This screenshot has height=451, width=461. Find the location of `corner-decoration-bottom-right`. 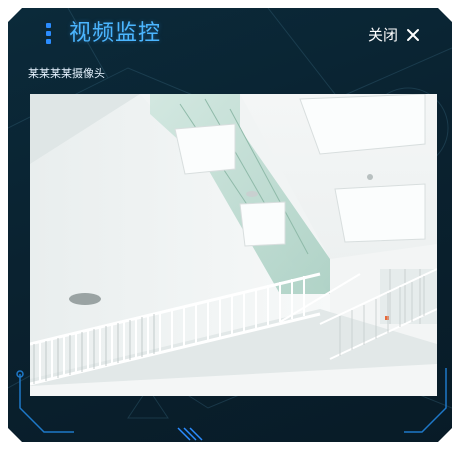

corner-decoration-bottom-right is located at coordinates (428, 405).